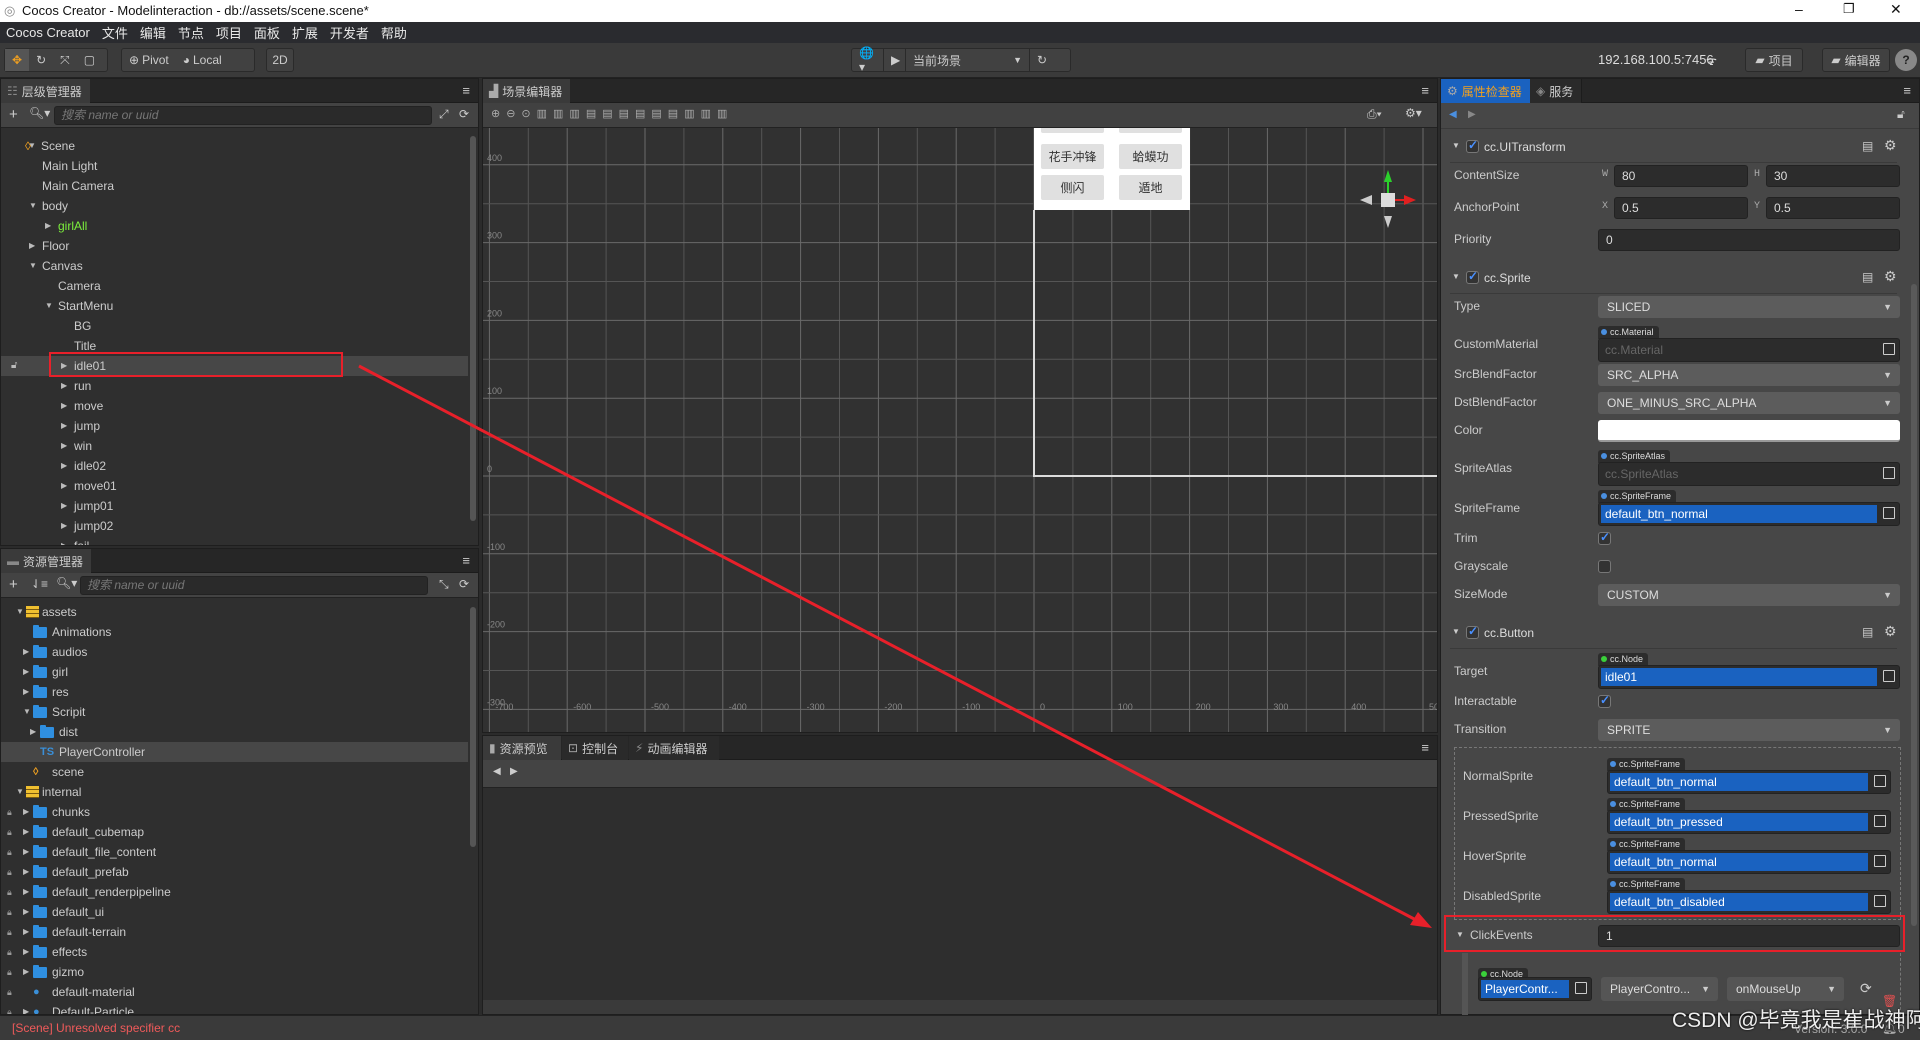 This screenshot has width=1920, height=1040. Describe the element at coordinates (1774, 60) in the screenshot. I see `project-button: ▰ 项目` at that location.